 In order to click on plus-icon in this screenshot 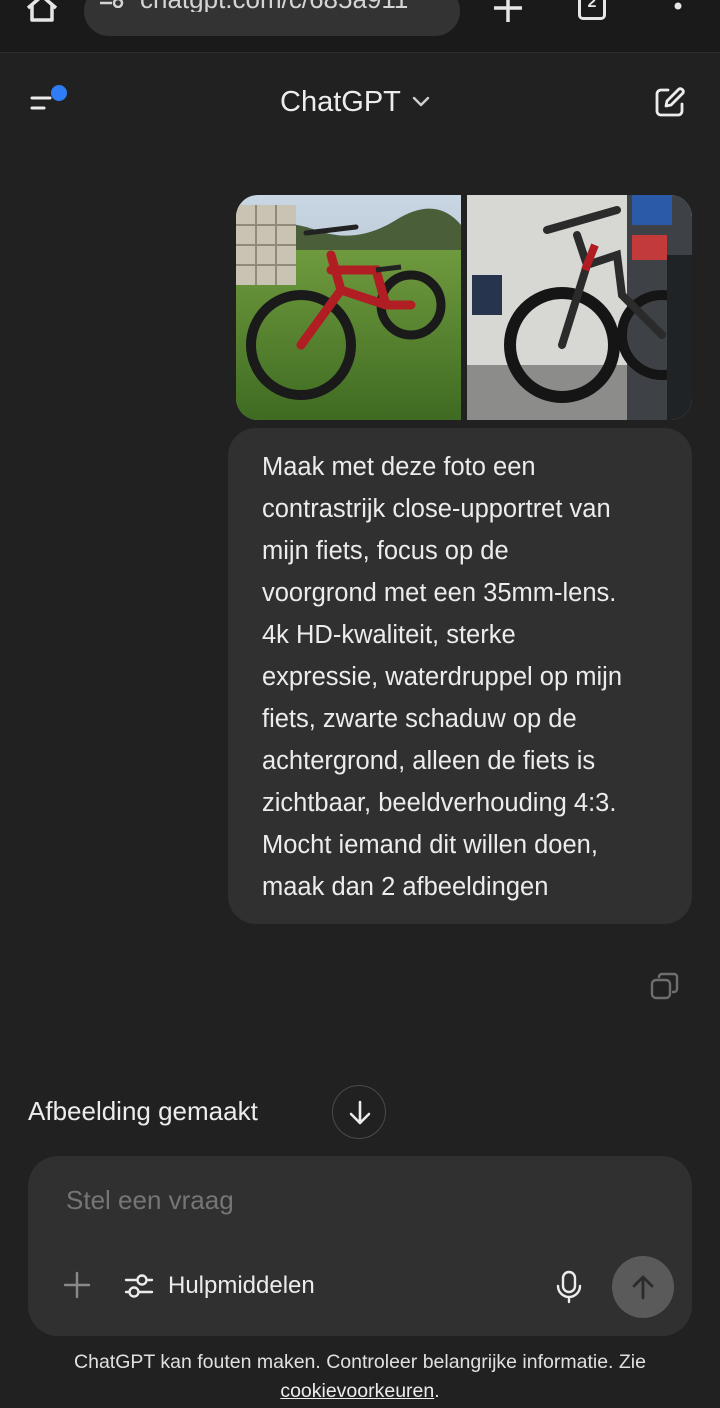, I will do `click(508, 11)`.